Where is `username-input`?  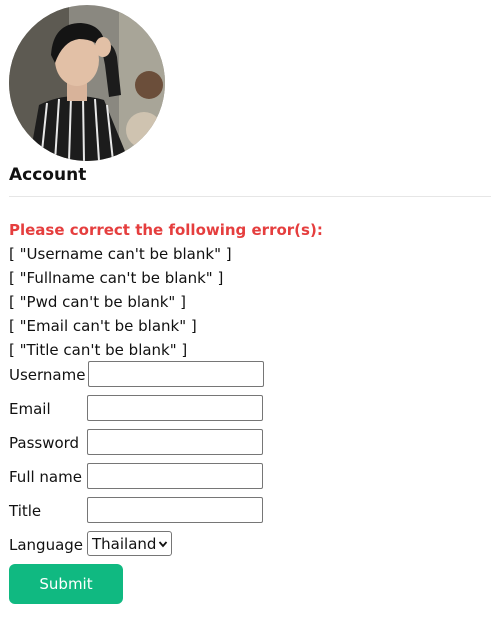 username-input is located at coordinates (176, 374).